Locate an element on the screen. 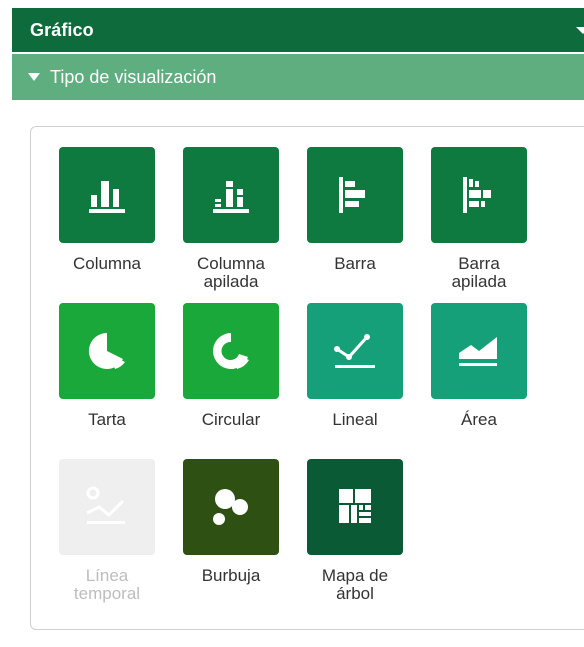  option-treemap is located at coordinates (355, 507).